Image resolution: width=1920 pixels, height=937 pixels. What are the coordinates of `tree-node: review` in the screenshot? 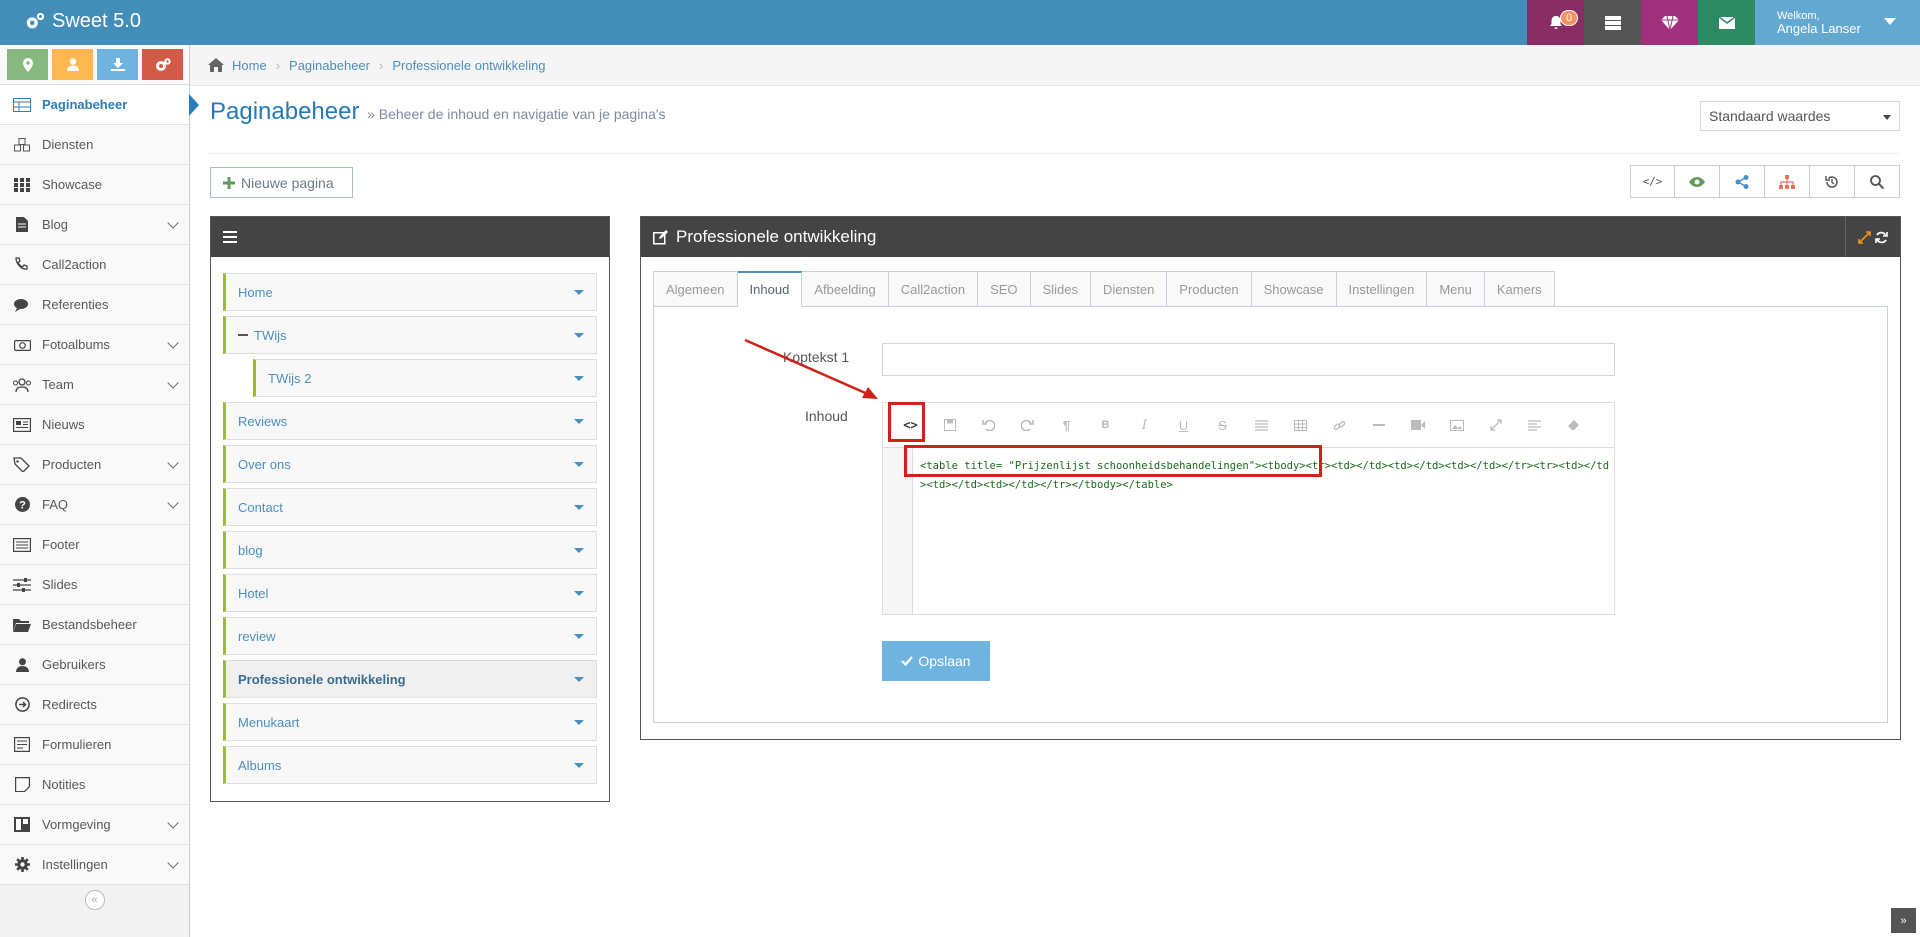 It's located at (410, 636).